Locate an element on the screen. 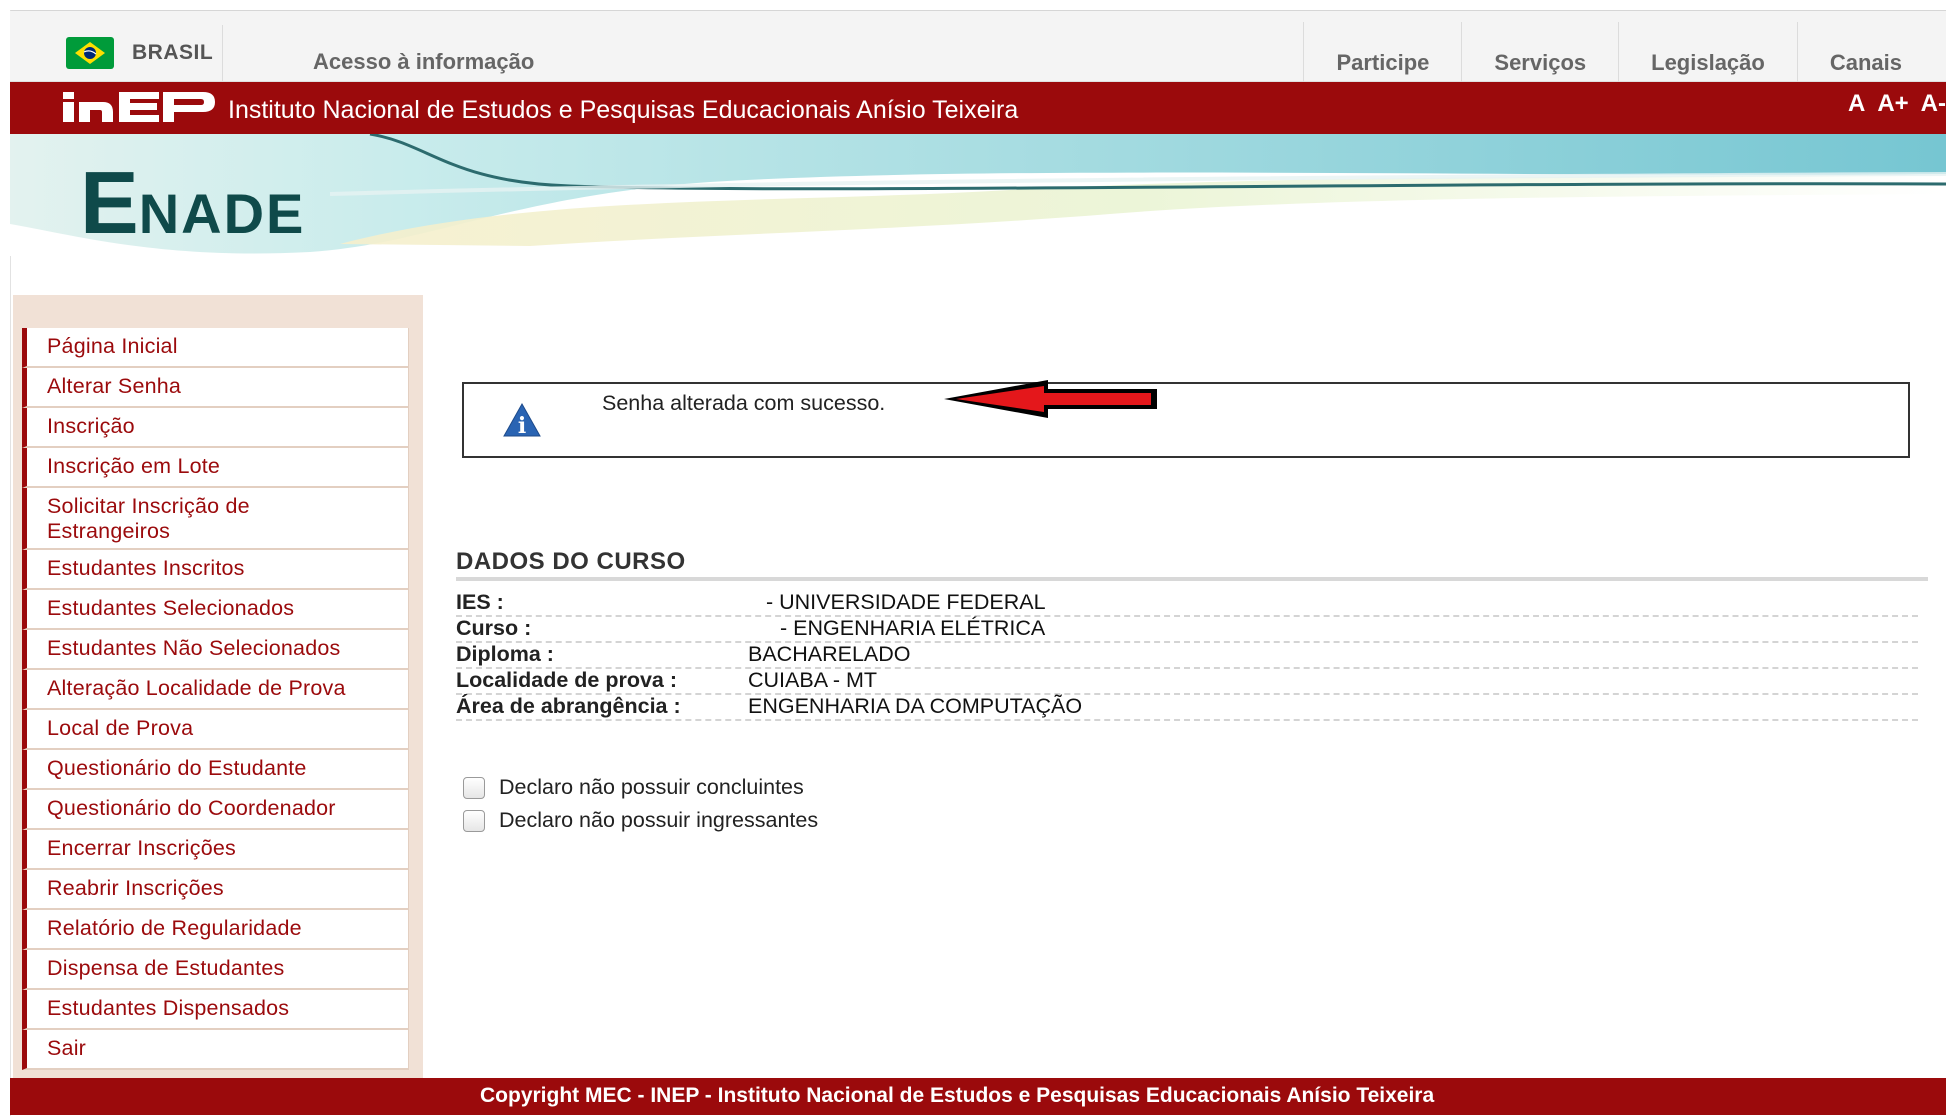 The width and height of the screenshot is (1946, 1116). sidebar-item-inscricao-lote: Inscrição em Lote is located at coordinates (215, 468).